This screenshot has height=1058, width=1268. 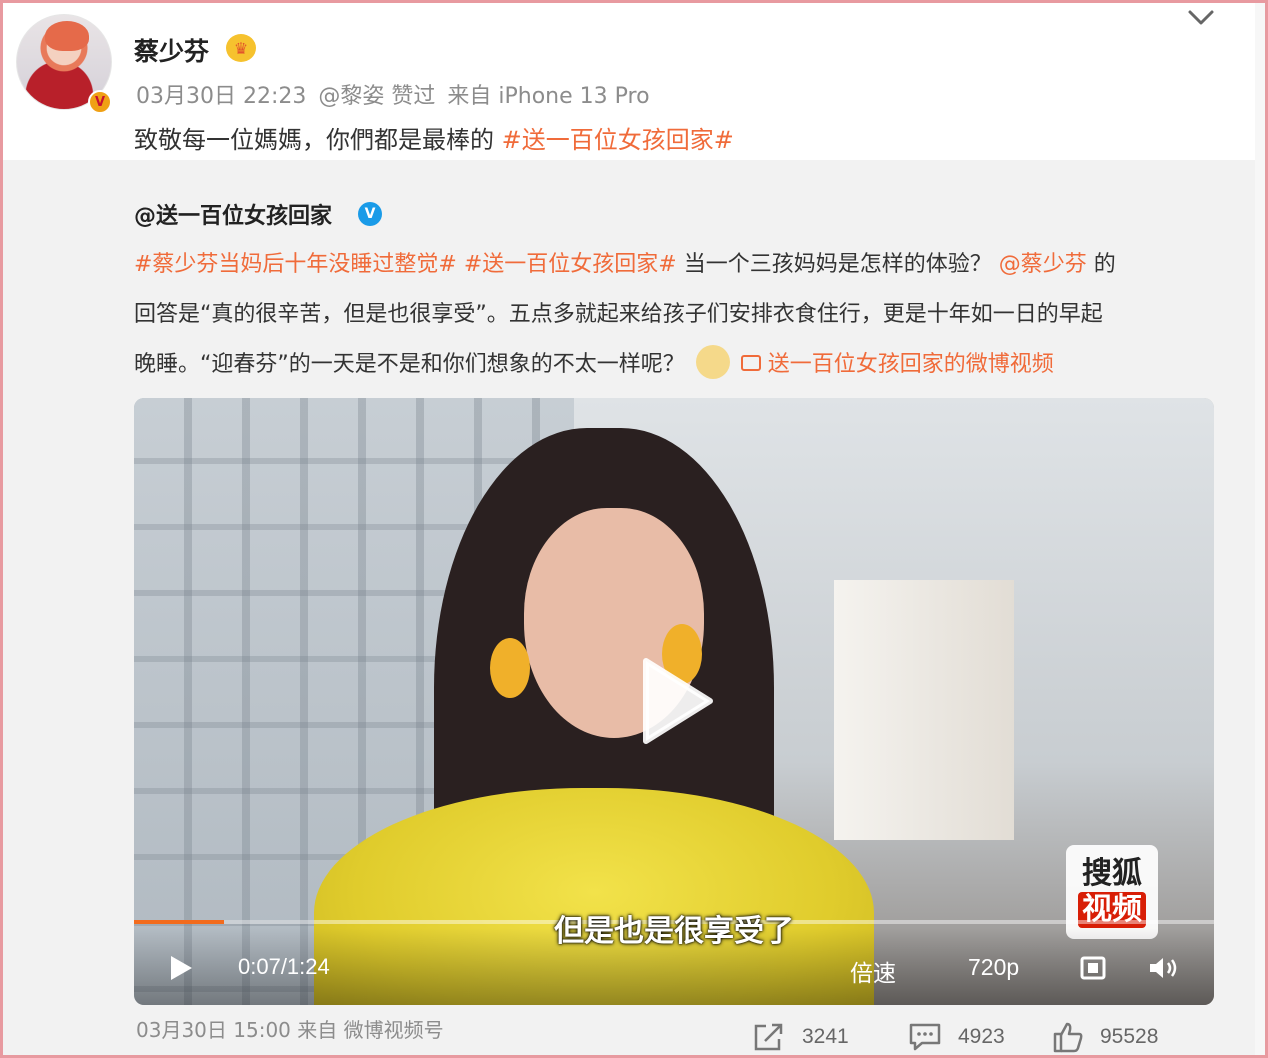 What do you see at coordinates (241, 48) in the screenshot?
I see `member-crown-icon: ♛` at bounding box center [241, 48].